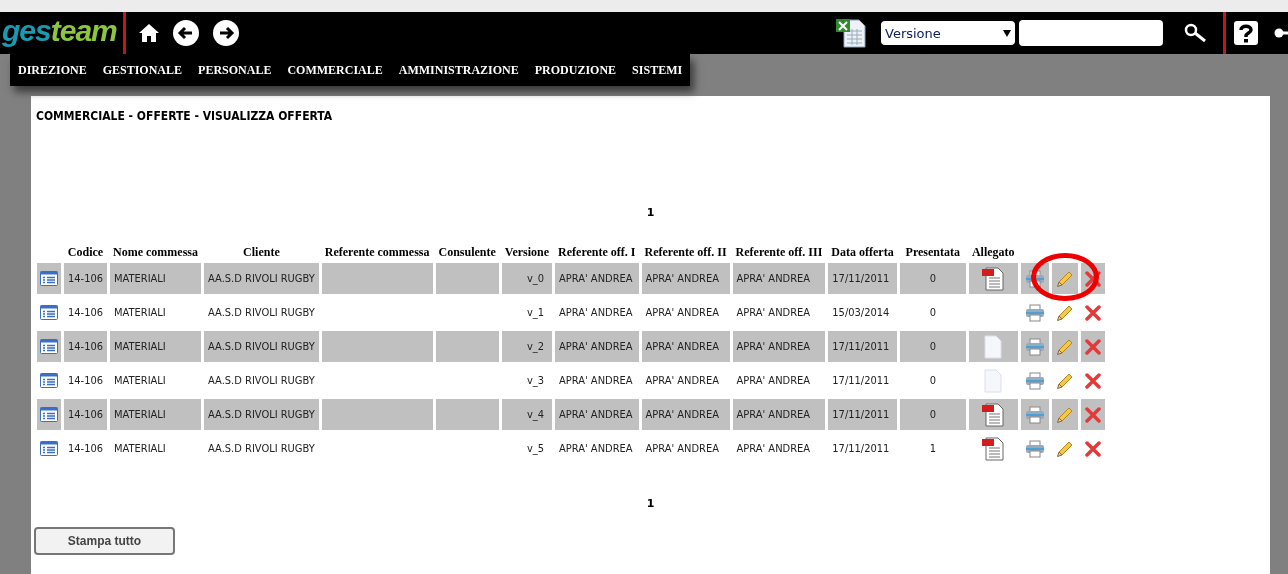 The width and height of the screenshot is (1288, 574). What do you see at coordinates (993, 252) in the screenshot?
I see `column-header: Allegato` at bounding box center [993, 252].